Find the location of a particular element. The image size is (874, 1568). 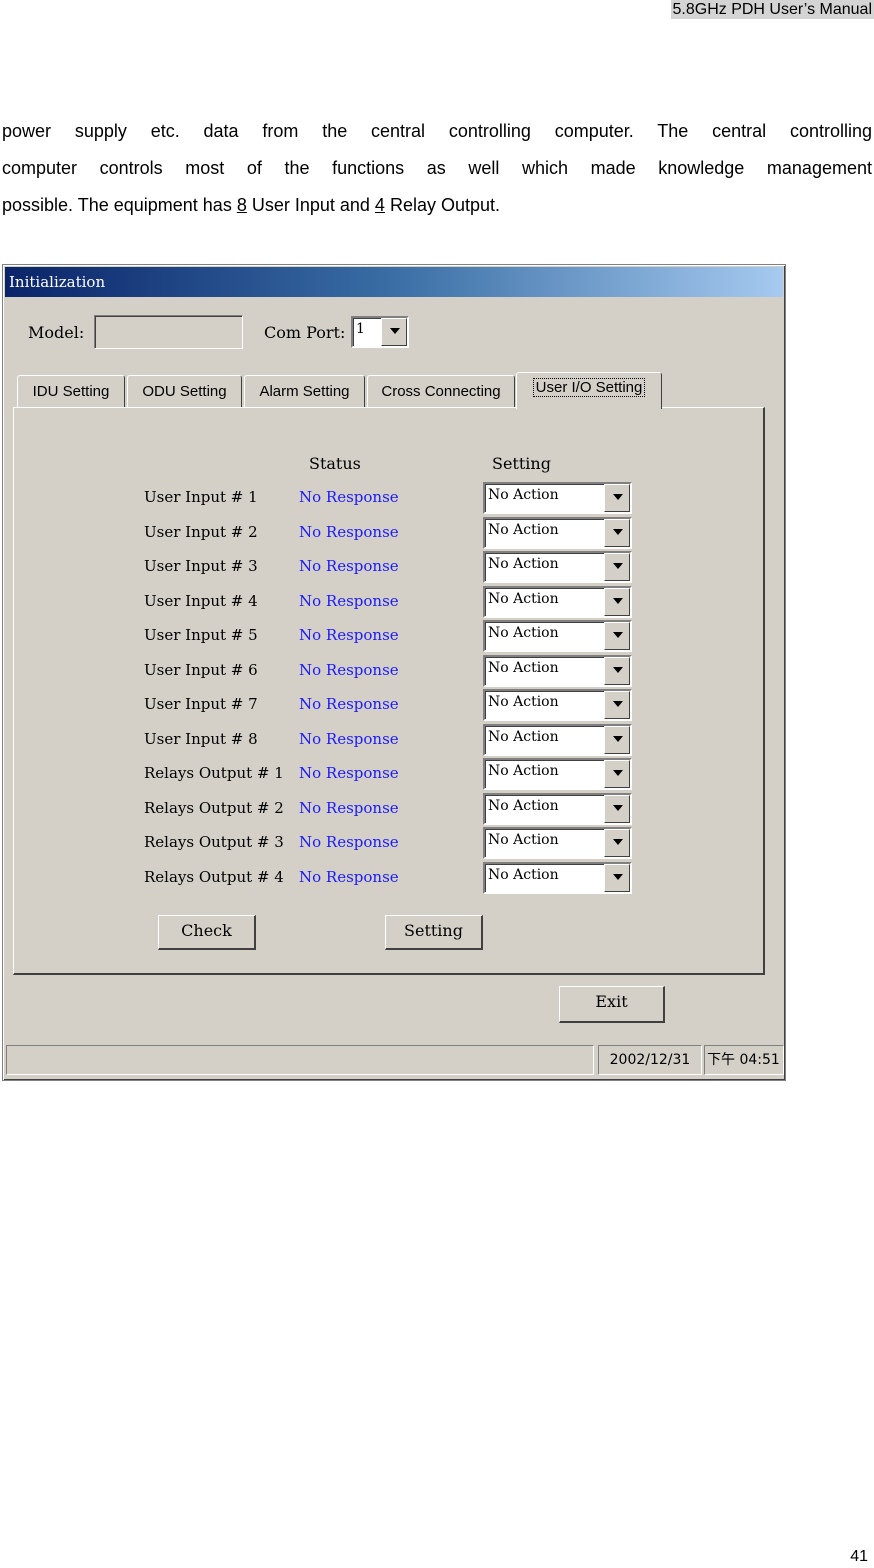

status-column-header: Status is located at coordinates (335, 463).